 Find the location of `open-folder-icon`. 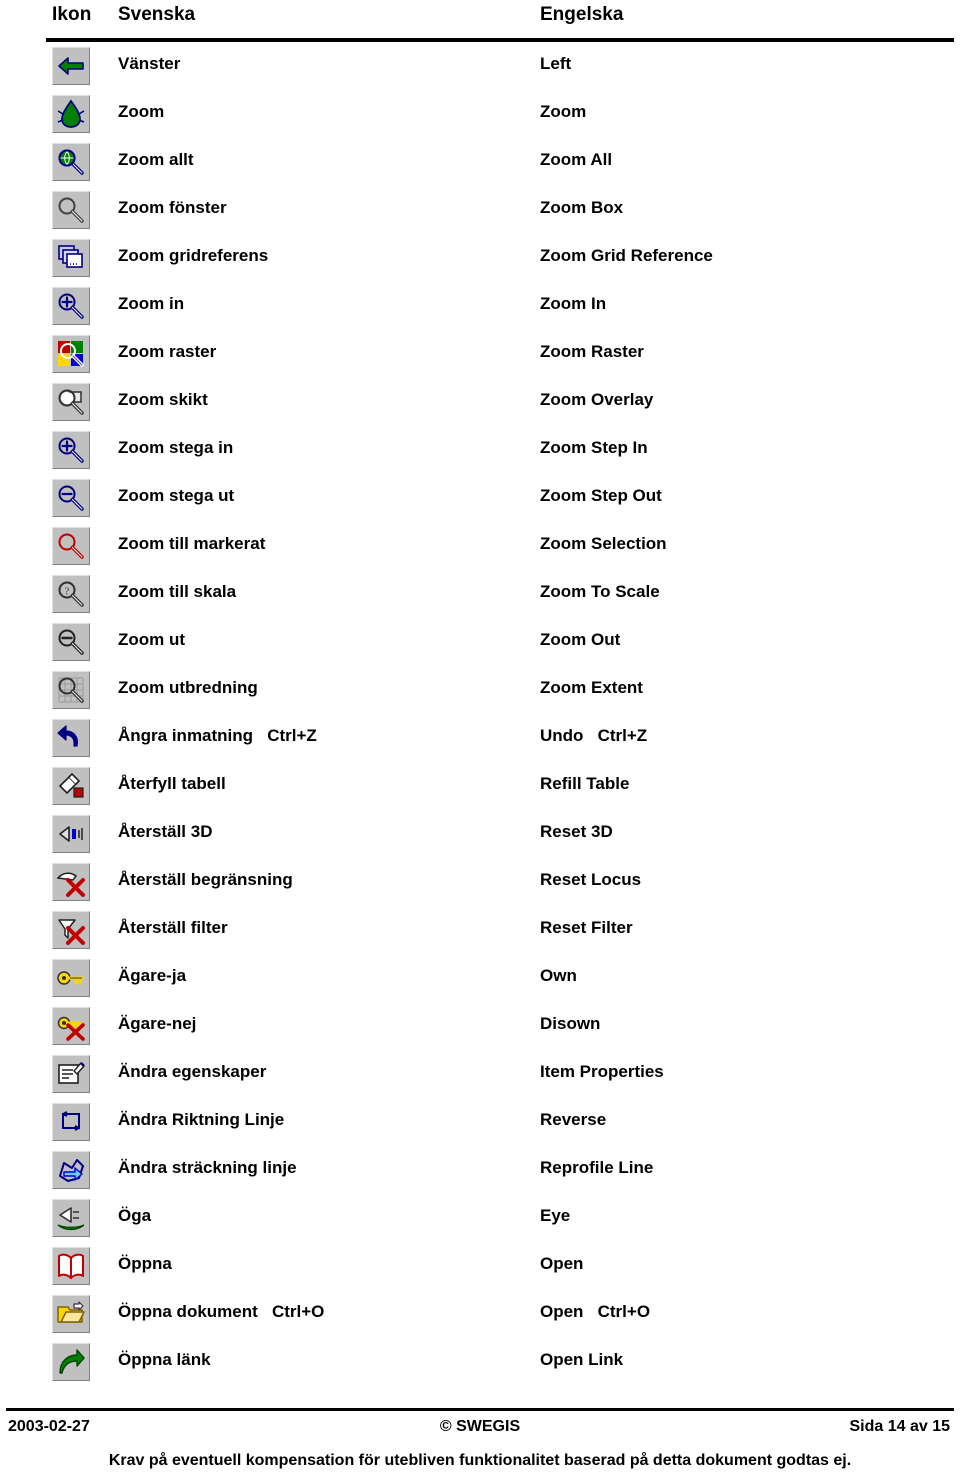

open-folder-icon is located at coordinates (71, 1312).